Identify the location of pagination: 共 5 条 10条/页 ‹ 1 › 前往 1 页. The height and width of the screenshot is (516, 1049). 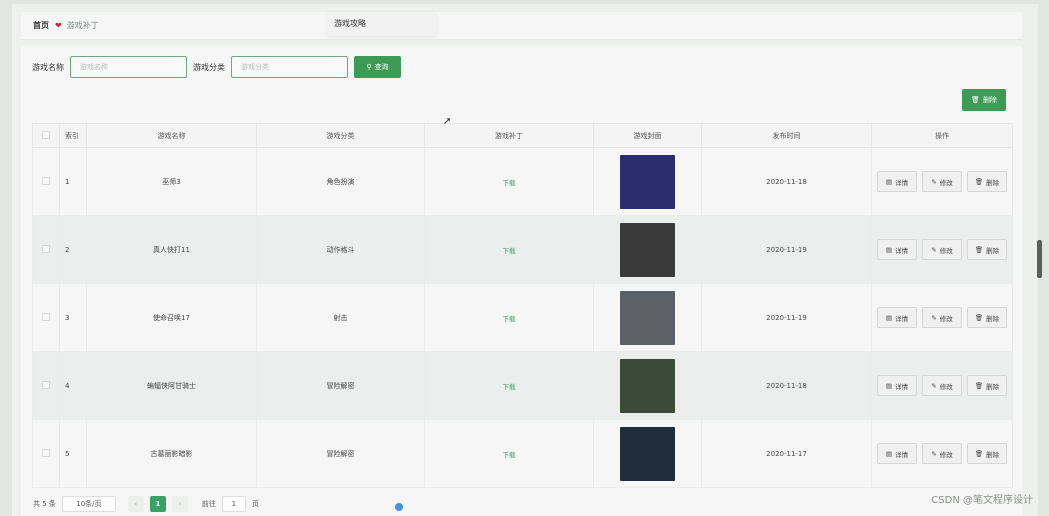
(146, 504).